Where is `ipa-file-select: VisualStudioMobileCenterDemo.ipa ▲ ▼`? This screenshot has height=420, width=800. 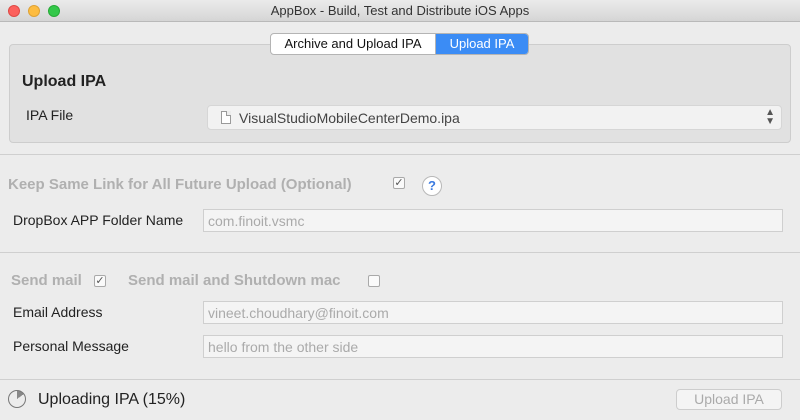 ipa-file-select: VisualStudioMobileCenterDemo.ipa ▲ ▼ is located at coordinates (494, 117).